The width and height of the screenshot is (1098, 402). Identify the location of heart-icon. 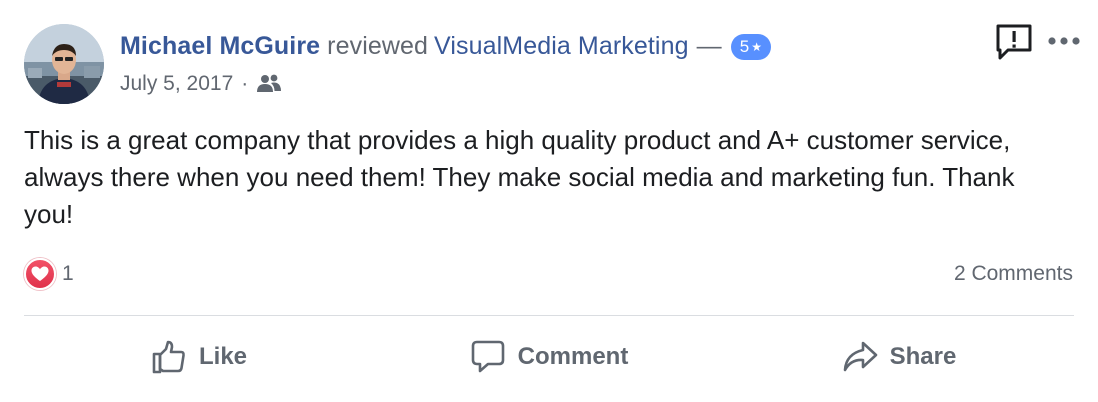
(40, 274).